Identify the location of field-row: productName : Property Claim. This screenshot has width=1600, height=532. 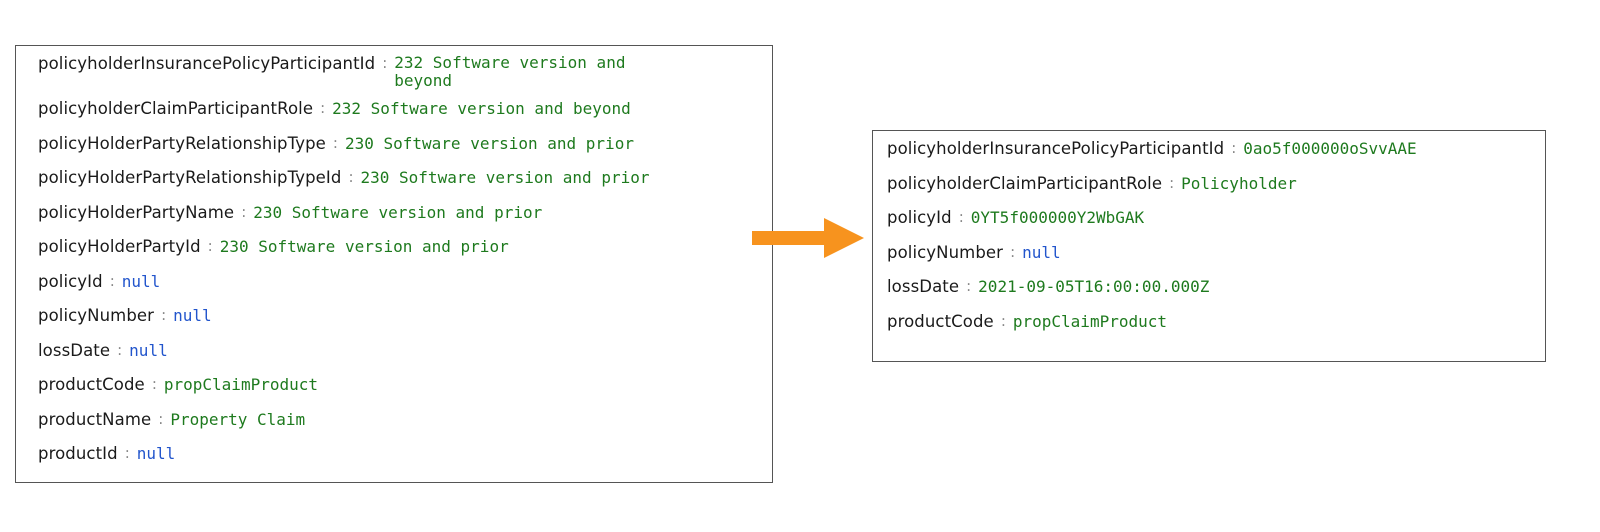
(405, 419).